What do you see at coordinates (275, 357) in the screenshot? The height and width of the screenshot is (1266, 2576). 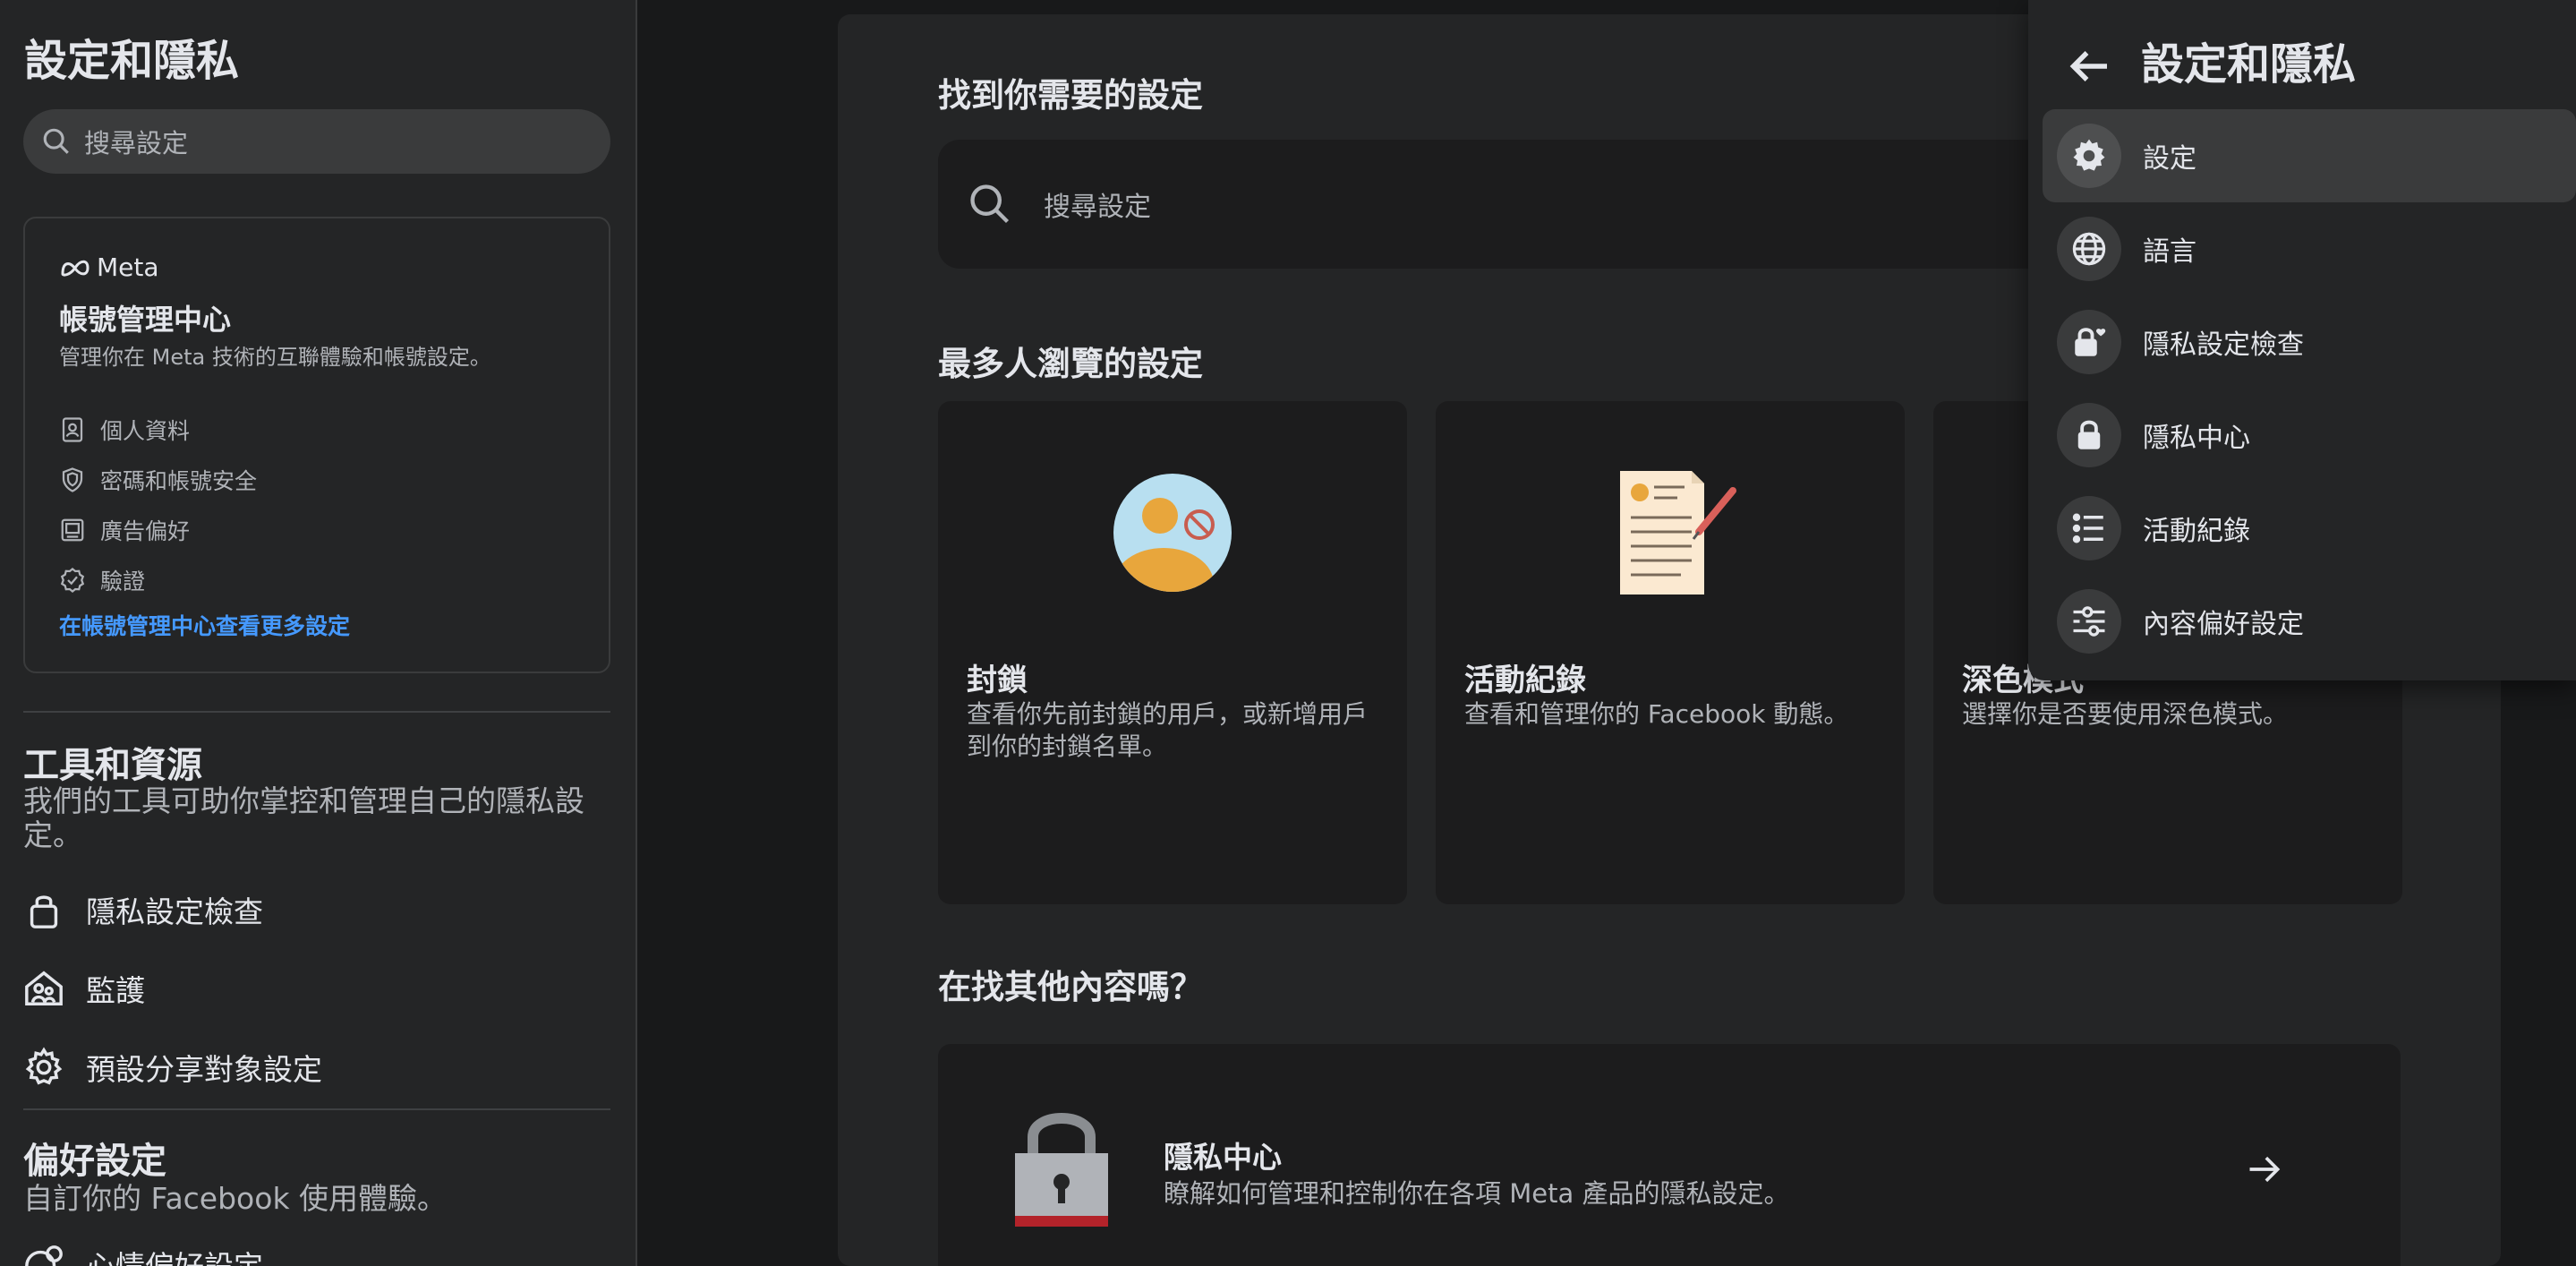 I see `accounts-center-description: 管理你在 Meta 技術的互聯體驗和帳號設定。` at bounding box center [275, 357].